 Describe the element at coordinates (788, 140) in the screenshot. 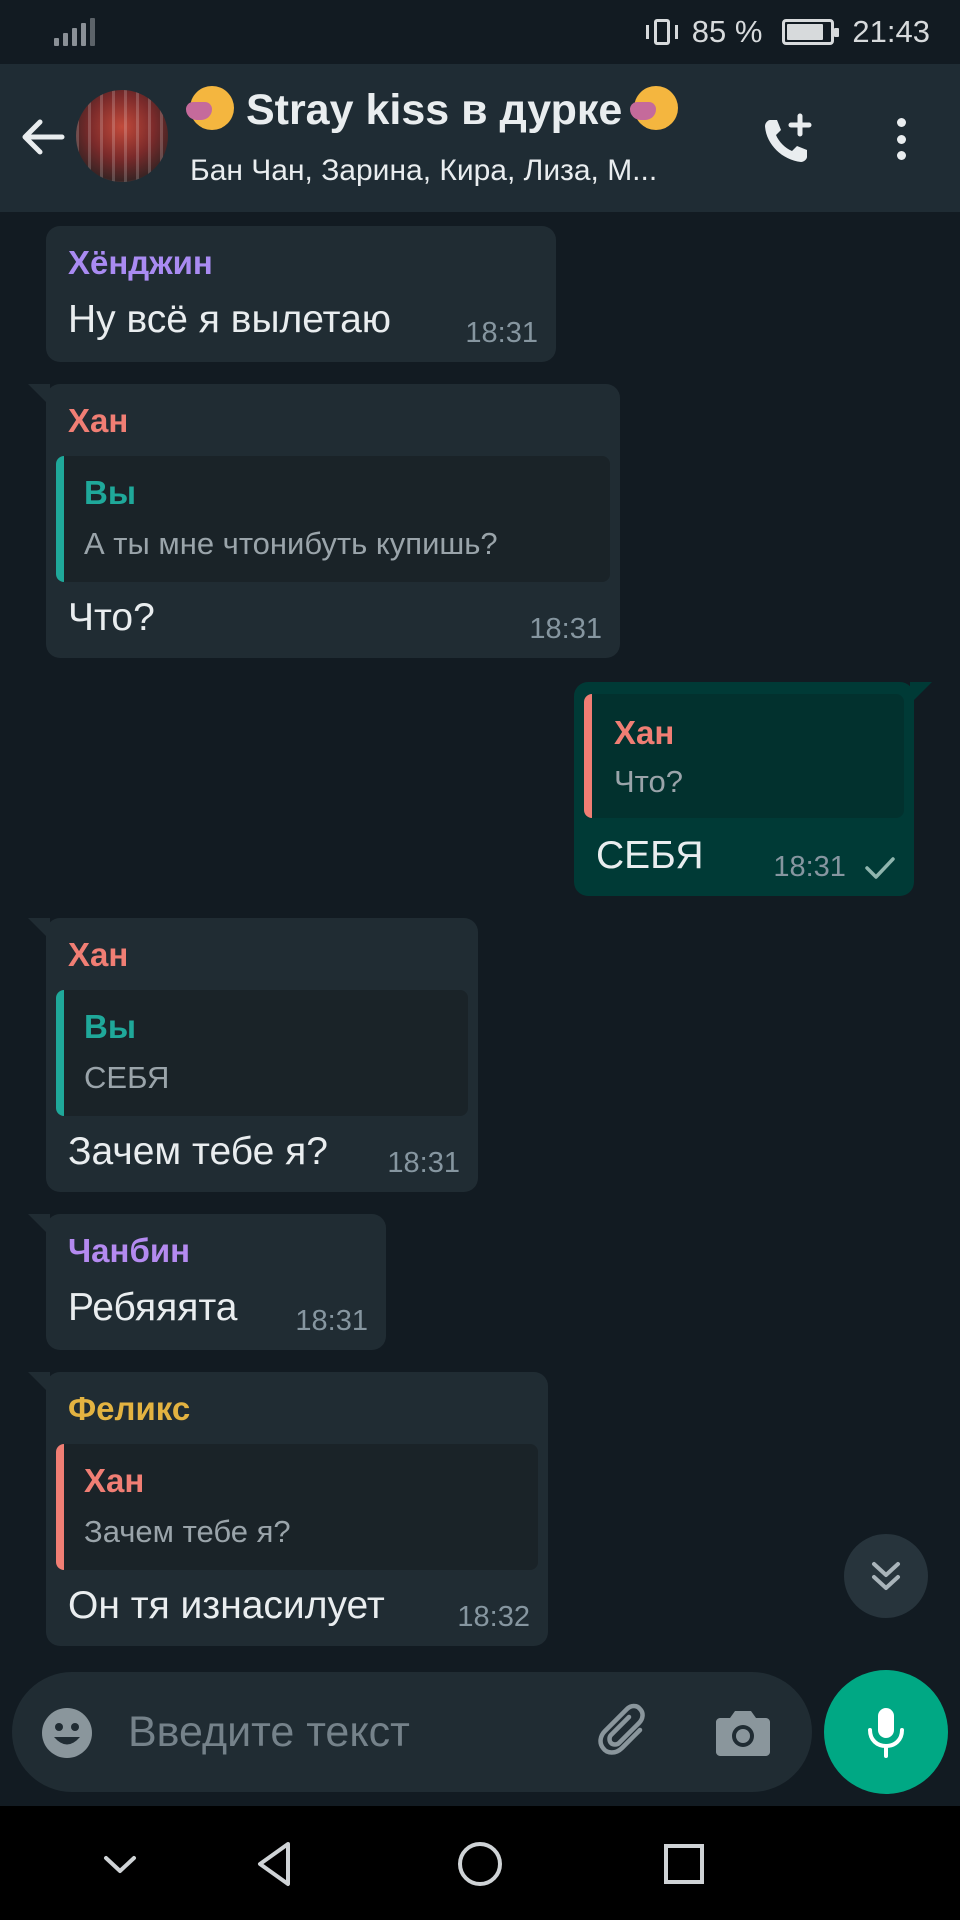

I see `add-call-icon` at that location.